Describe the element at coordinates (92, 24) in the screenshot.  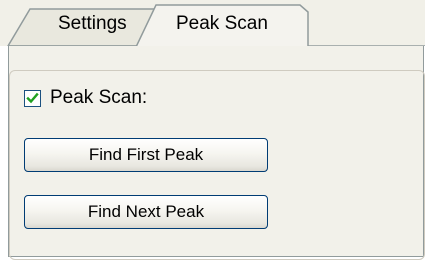
I see `tab-settings: Settings` at that location.